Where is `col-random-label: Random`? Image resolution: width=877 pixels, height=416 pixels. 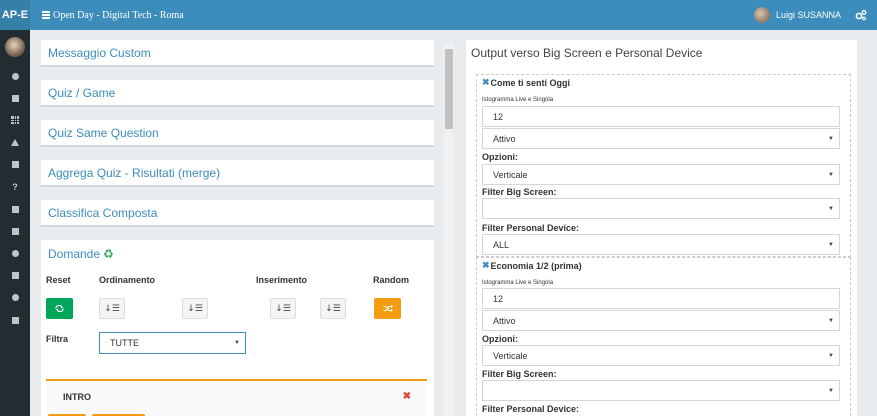
col-random-label: Random is located at coordinates (391, 280).